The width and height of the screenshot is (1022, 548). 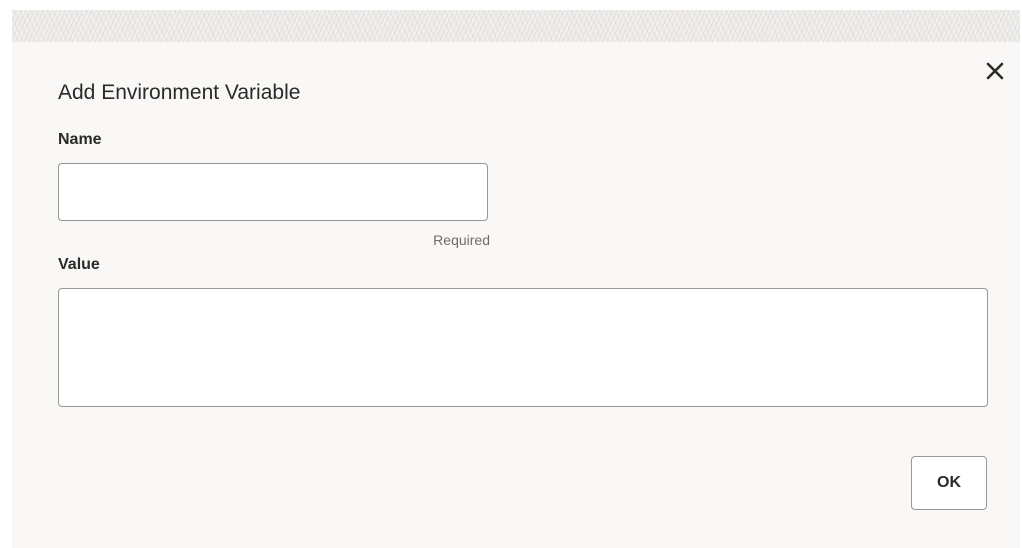 What do you see at coordinates (273, 192) in the screenshot?
I see `name-input` at bounding box center [273, 192].